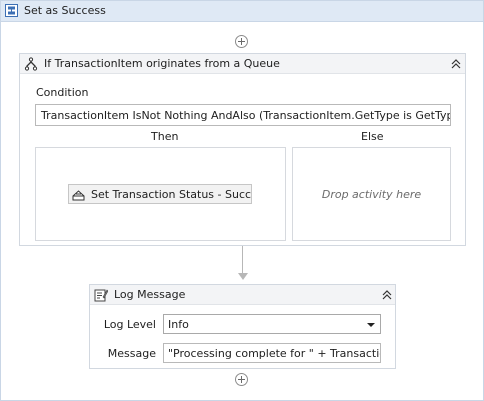  Describe the element at coordinates (101, 295) in the screenshot. I see `log-message-icon` at that location.